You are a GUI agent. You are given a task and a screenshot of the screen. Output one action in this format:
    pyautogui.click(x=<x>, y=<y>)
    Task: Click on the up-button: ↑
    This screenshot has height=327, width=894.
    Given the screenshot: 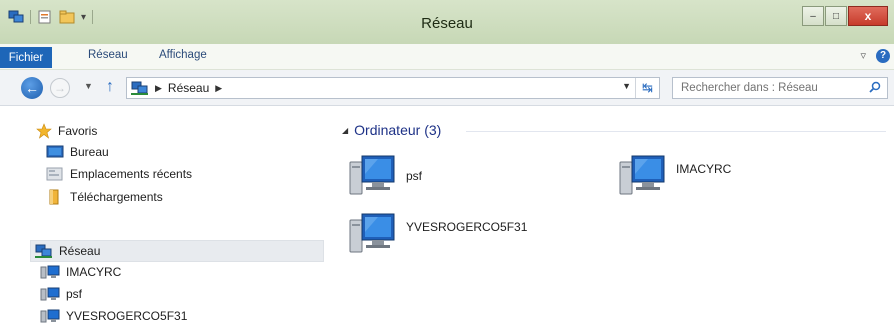 What is the action you would take?
    pyautogui.click(x=110, y=87)
    